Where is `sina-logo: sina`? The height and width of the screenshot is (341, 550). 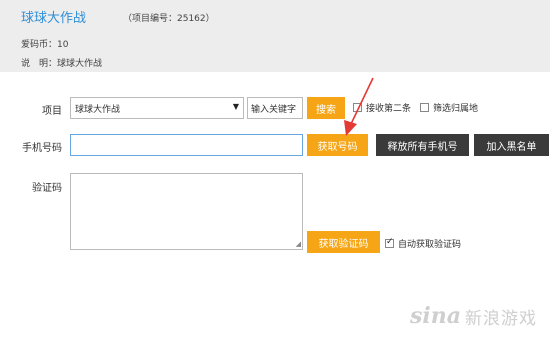 sina-logo: sina is located at coordinates (435, 316).